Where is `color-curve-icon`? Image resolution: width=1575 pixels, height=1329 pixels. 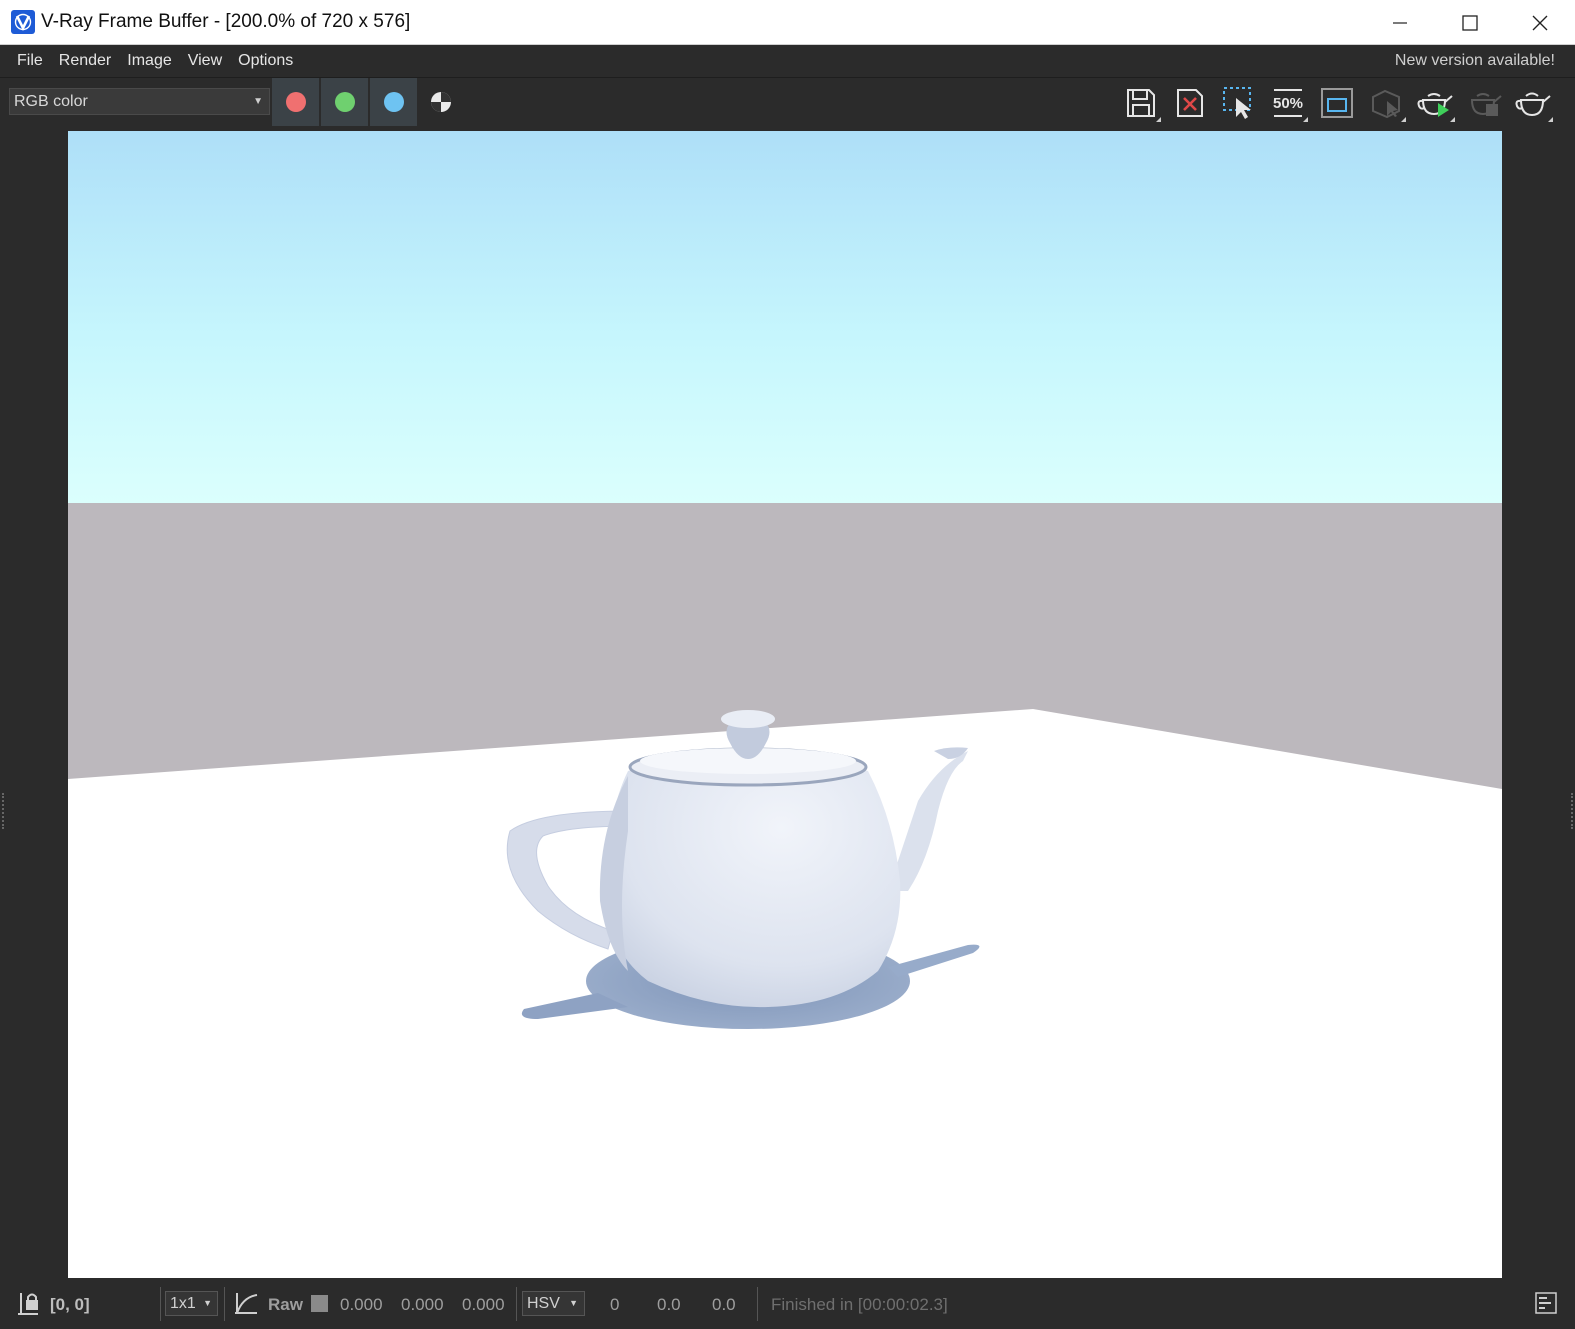
color-curve-icon is located at coordinates (246, 1304).